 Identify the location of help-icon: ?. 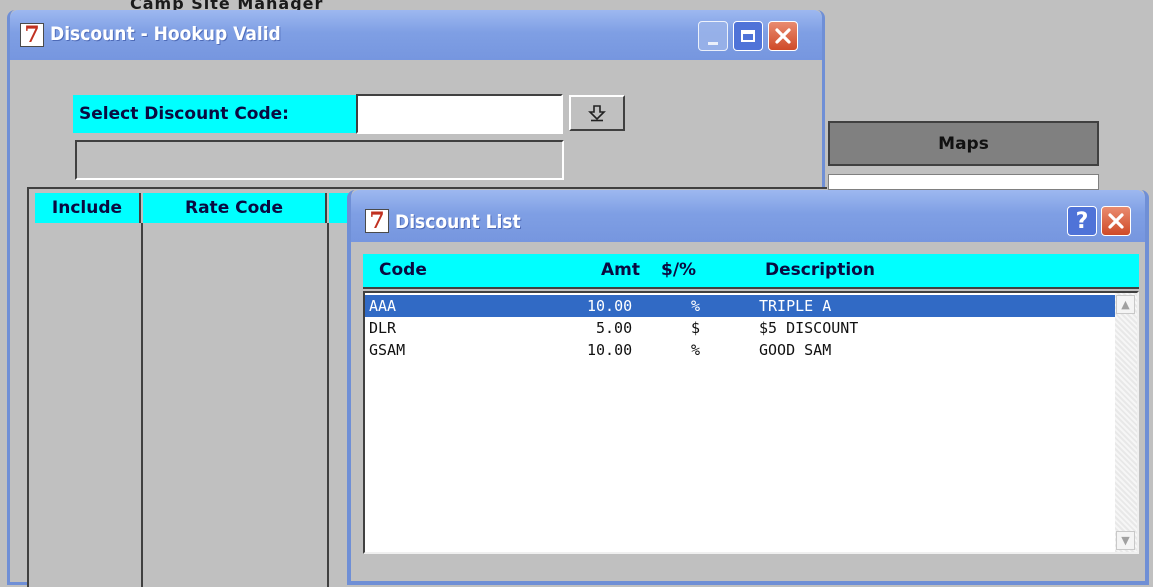
(1082, 221).